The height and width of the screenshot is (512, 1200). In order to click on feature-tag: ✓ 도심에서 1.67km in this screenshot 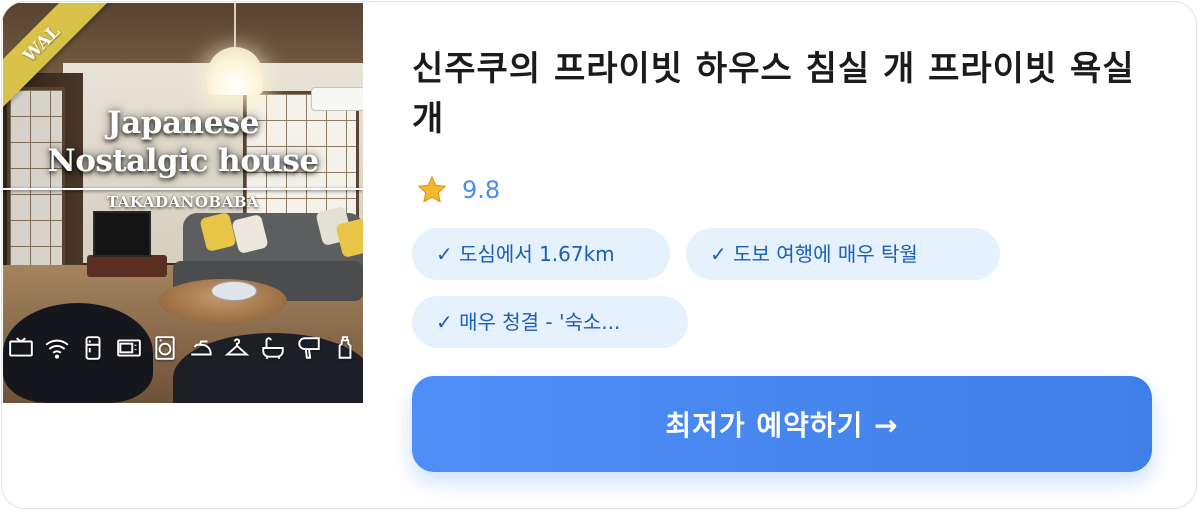, I will do `click(541, 254)`.